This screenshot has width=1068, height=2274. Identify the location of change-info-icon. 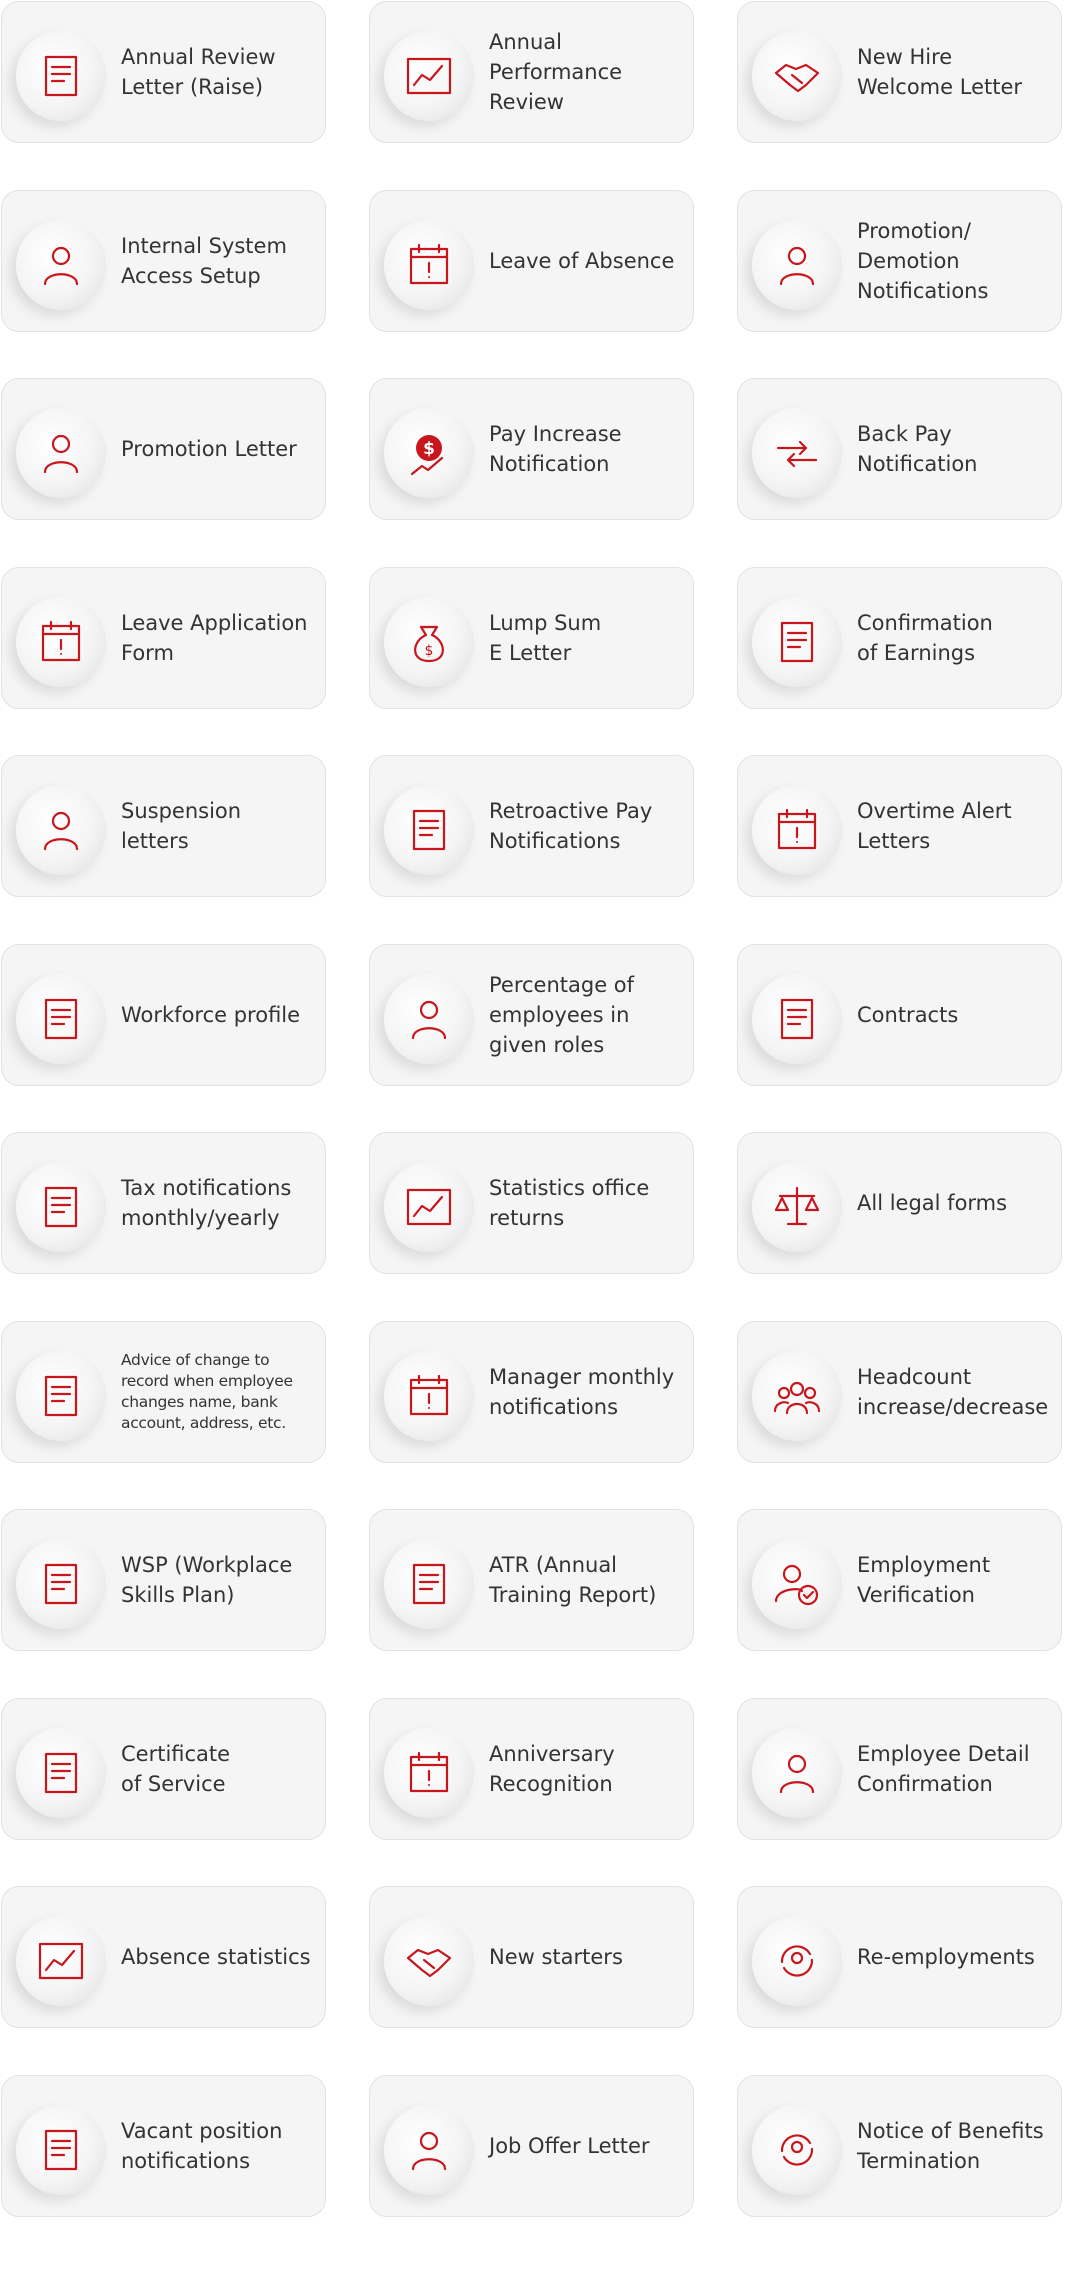
(61, 1395).